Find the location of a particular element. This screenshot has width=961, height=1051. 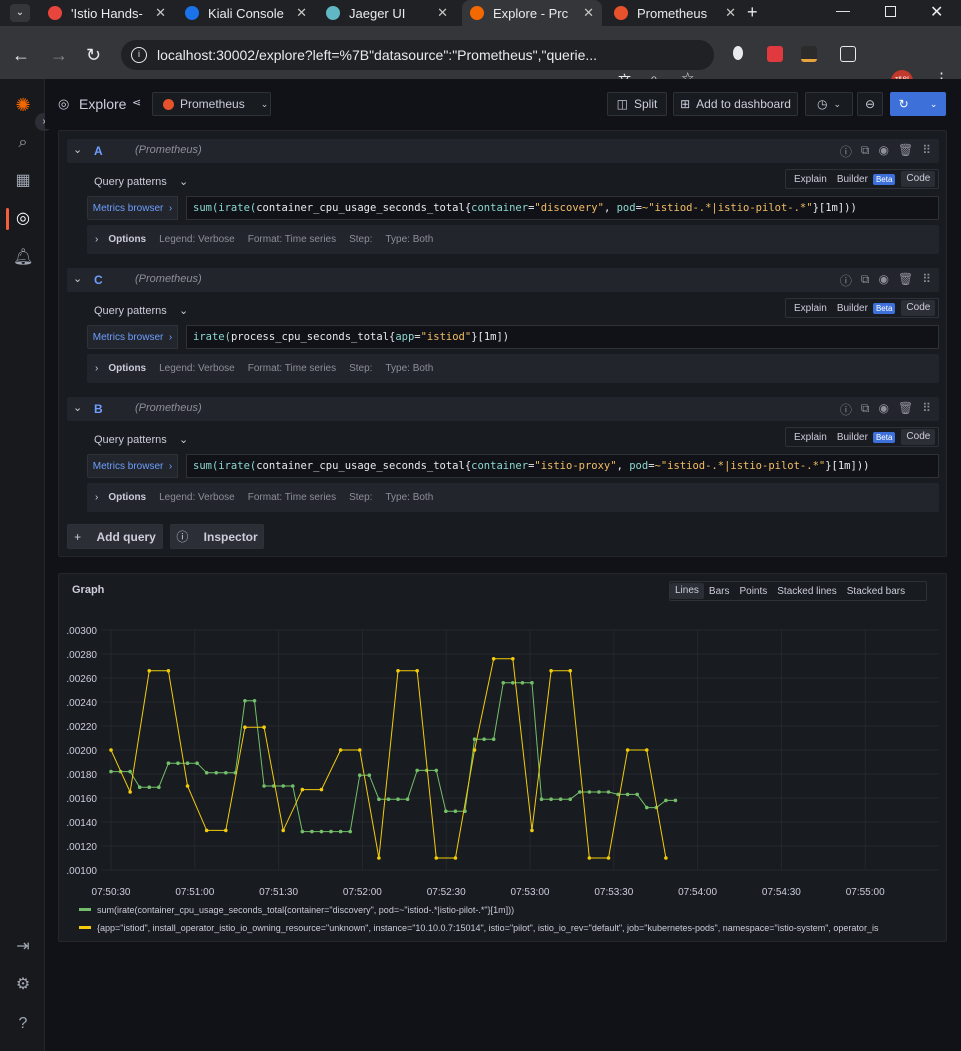

new-tab-icon: + is located at coordinates (752, 12).